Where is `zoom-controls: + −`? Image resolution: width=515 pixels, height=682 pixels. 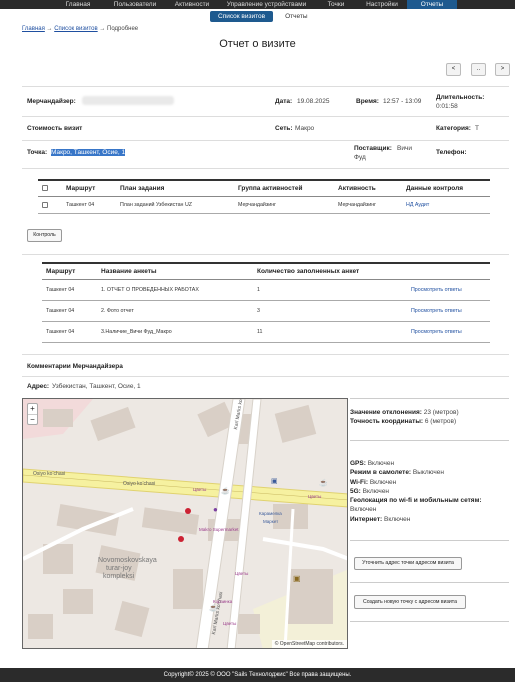 zoom-controls: + − is located at coordinates (32, 414).